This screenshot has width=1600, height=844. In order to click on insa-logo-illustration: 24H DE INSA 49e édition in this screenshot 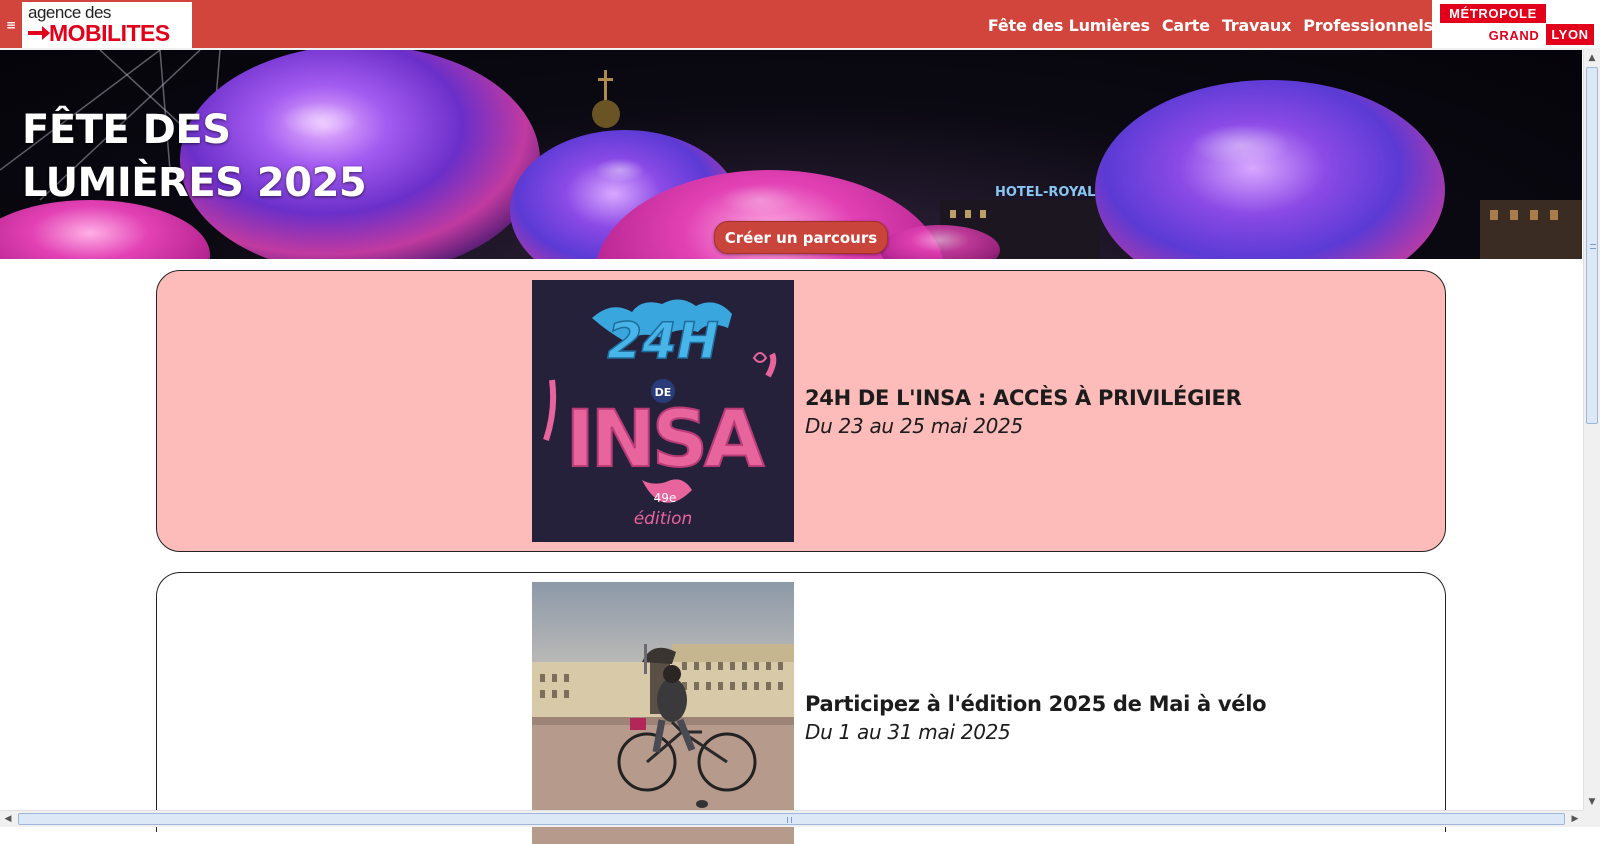, I will do `click(663, 411)`.